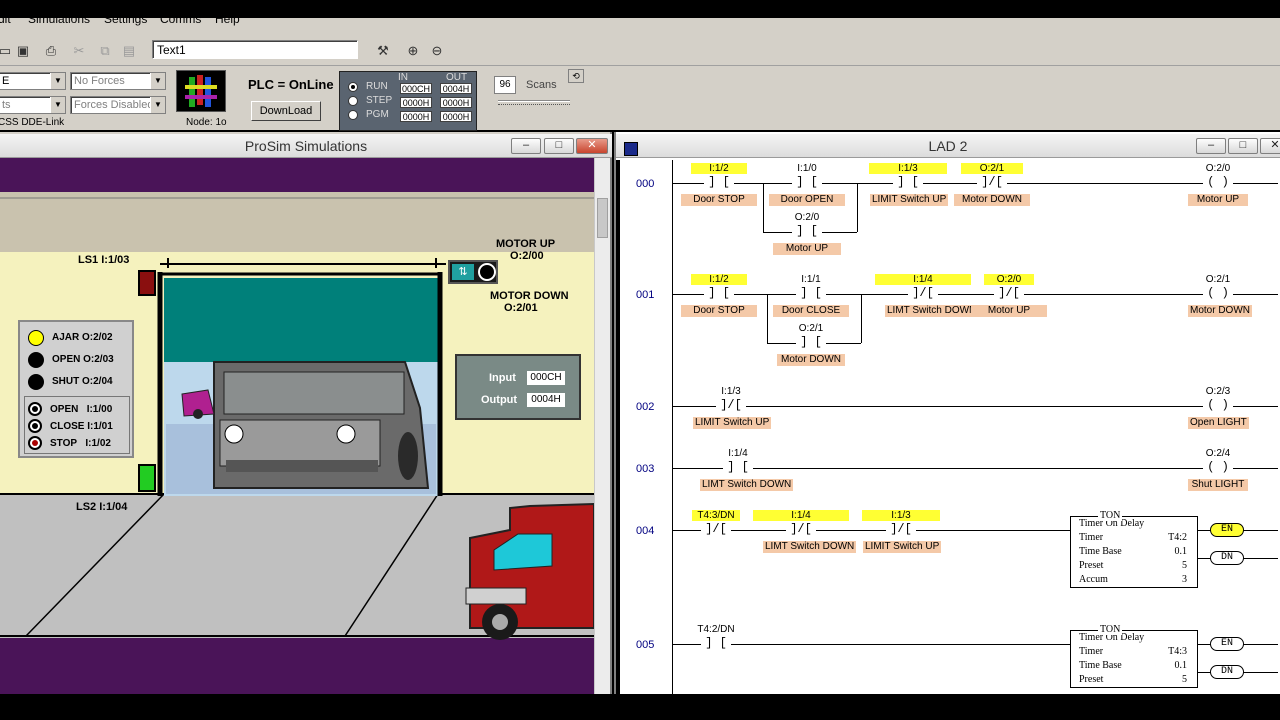 The image size is (1280, 720). Describe the element at coordinates (255, 49) in the screenshot. I see `text-object-field: Text1` at that location.